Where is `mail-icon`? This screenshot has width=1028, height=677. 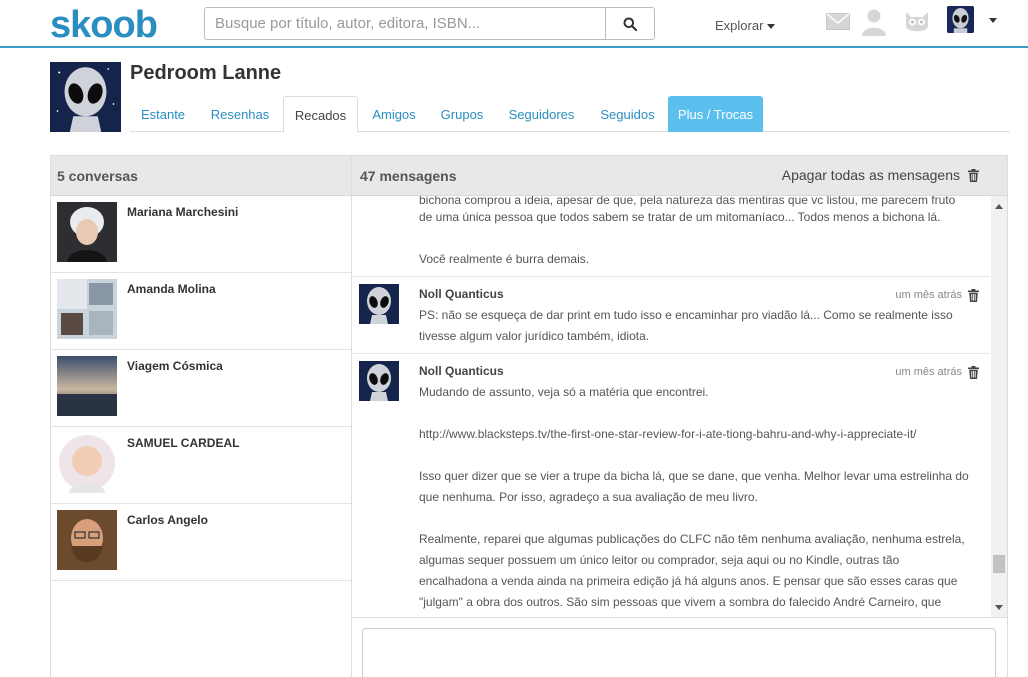
mail-icon is located at coordinates (838, 21).